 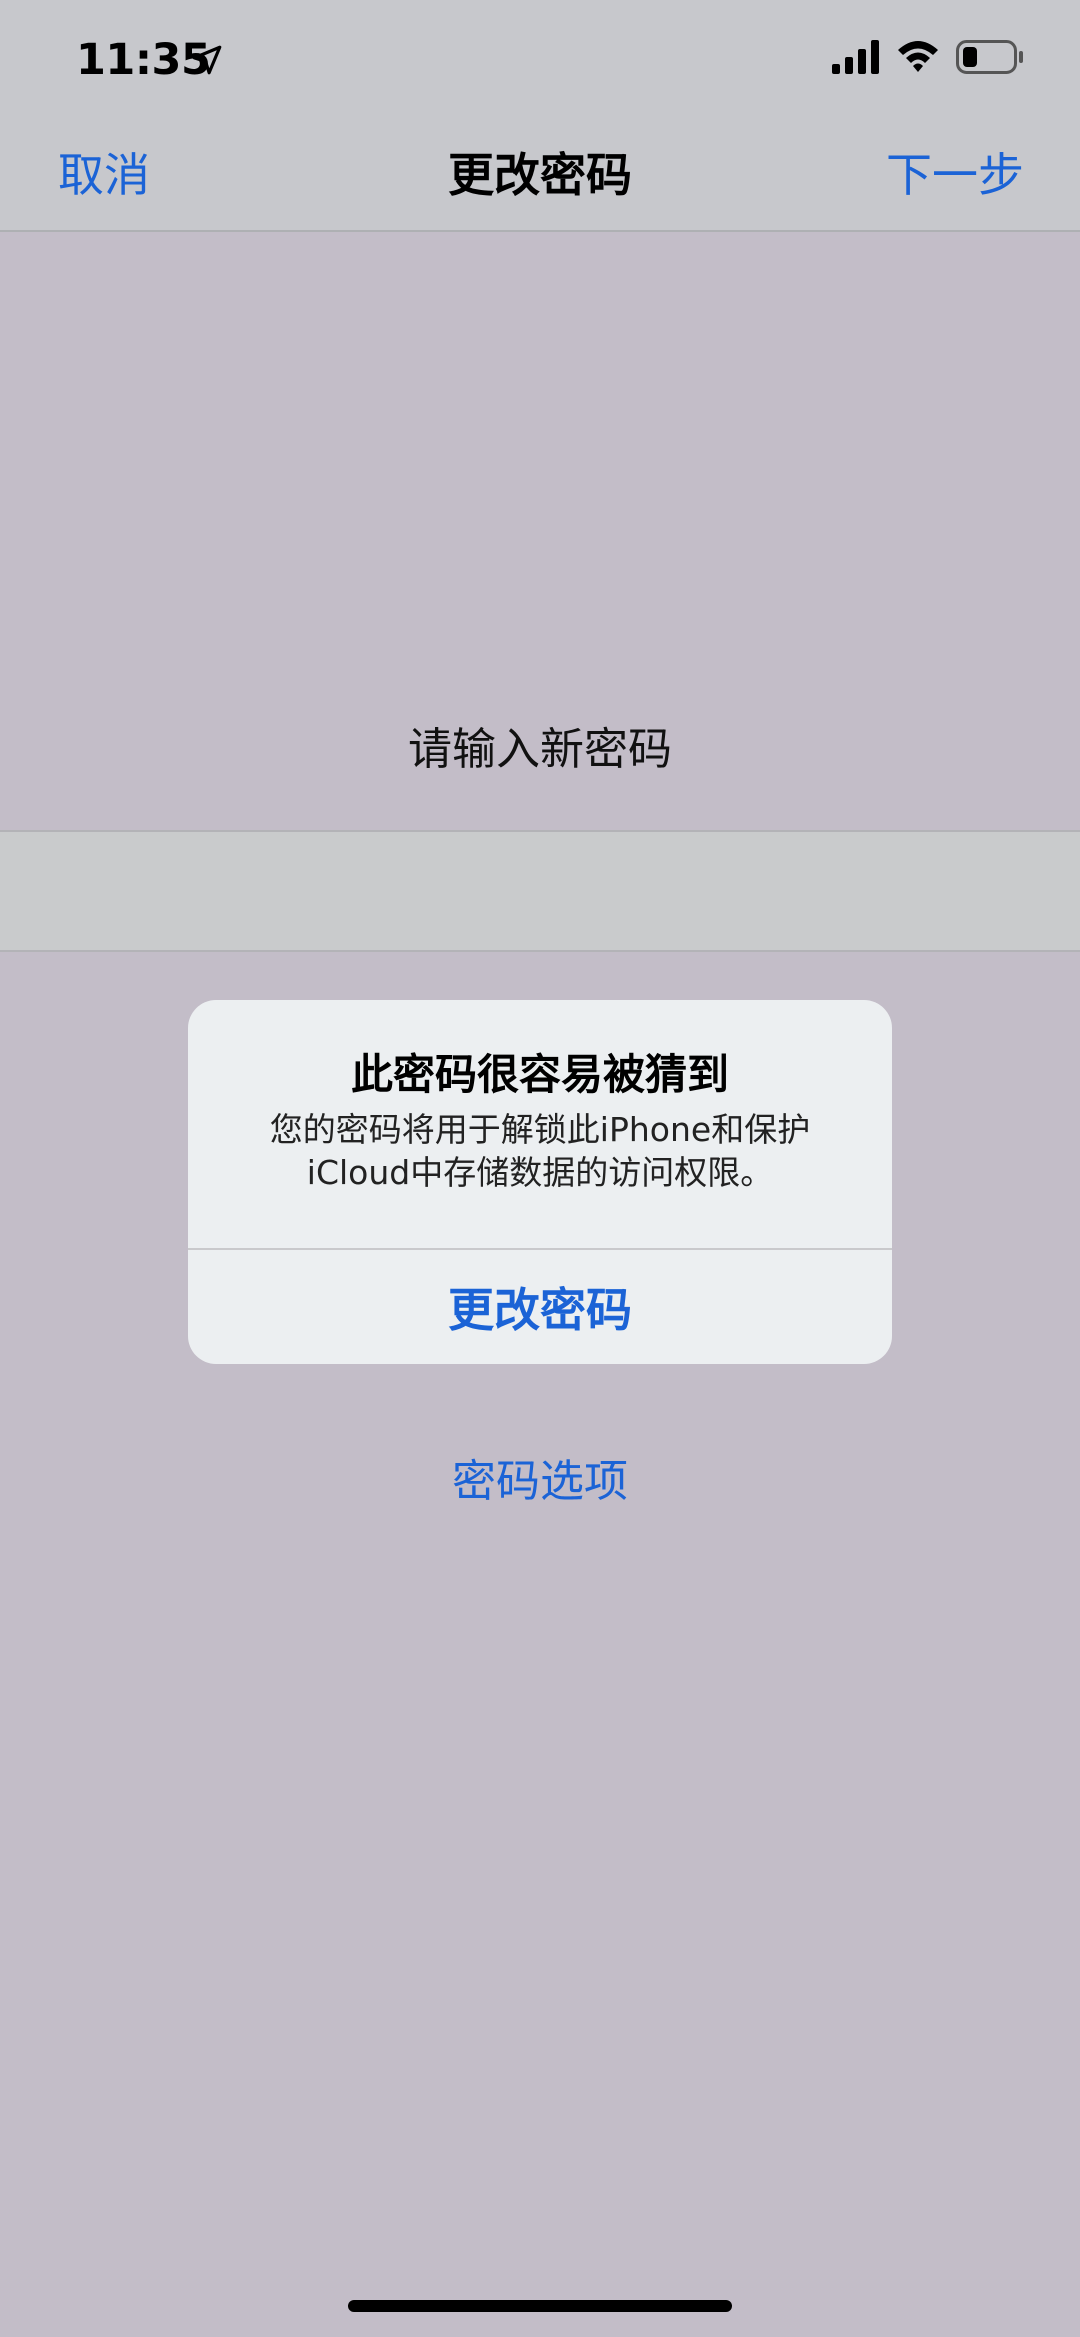 I want to click on battery-icon, so click(x=989, y=57).